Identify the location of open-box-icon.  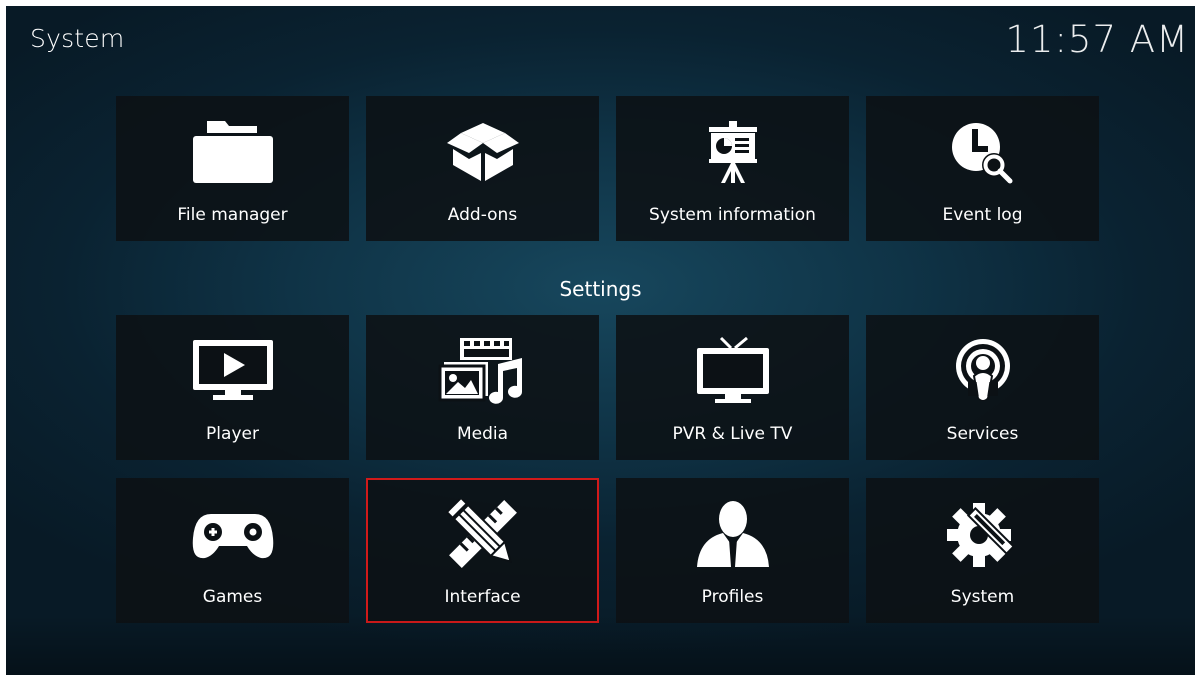
(482, 152).